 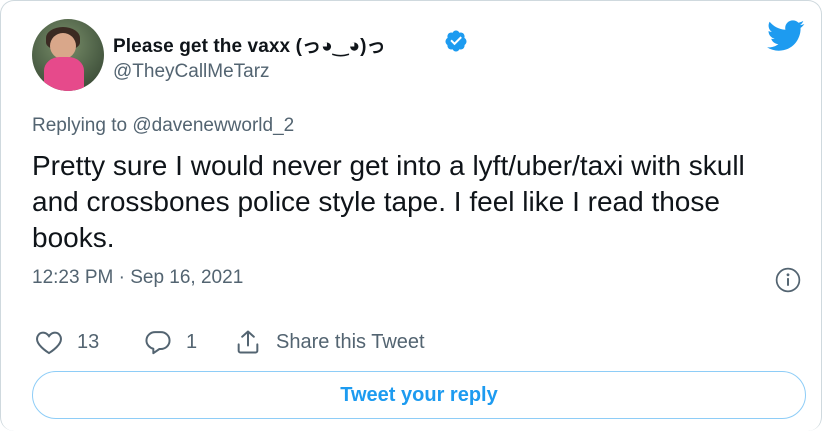 I want to click on avatar, so click(x=68, y=55).